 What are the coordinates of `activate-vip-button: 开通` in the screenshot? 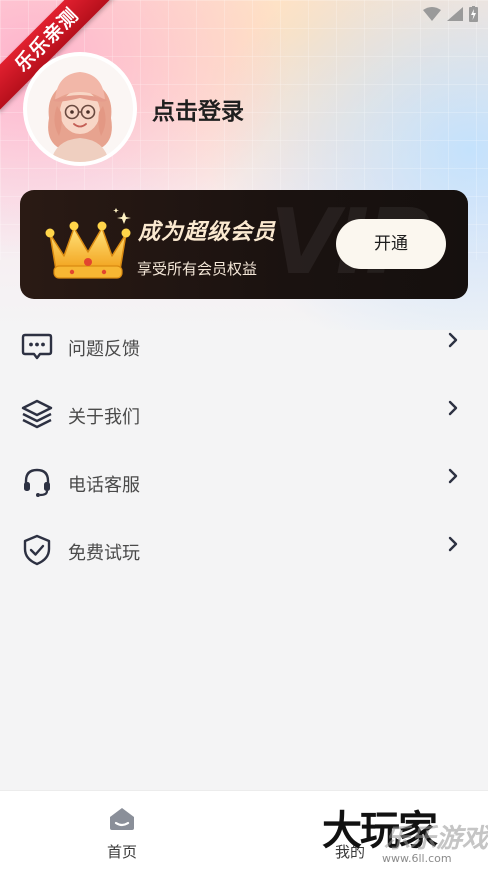 It's located at (391, 244).